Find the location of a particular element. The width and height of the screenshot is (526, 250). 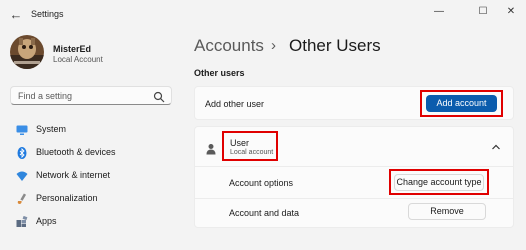

sidebar-item-network: Network & internet is located at coordinates (92, 175).